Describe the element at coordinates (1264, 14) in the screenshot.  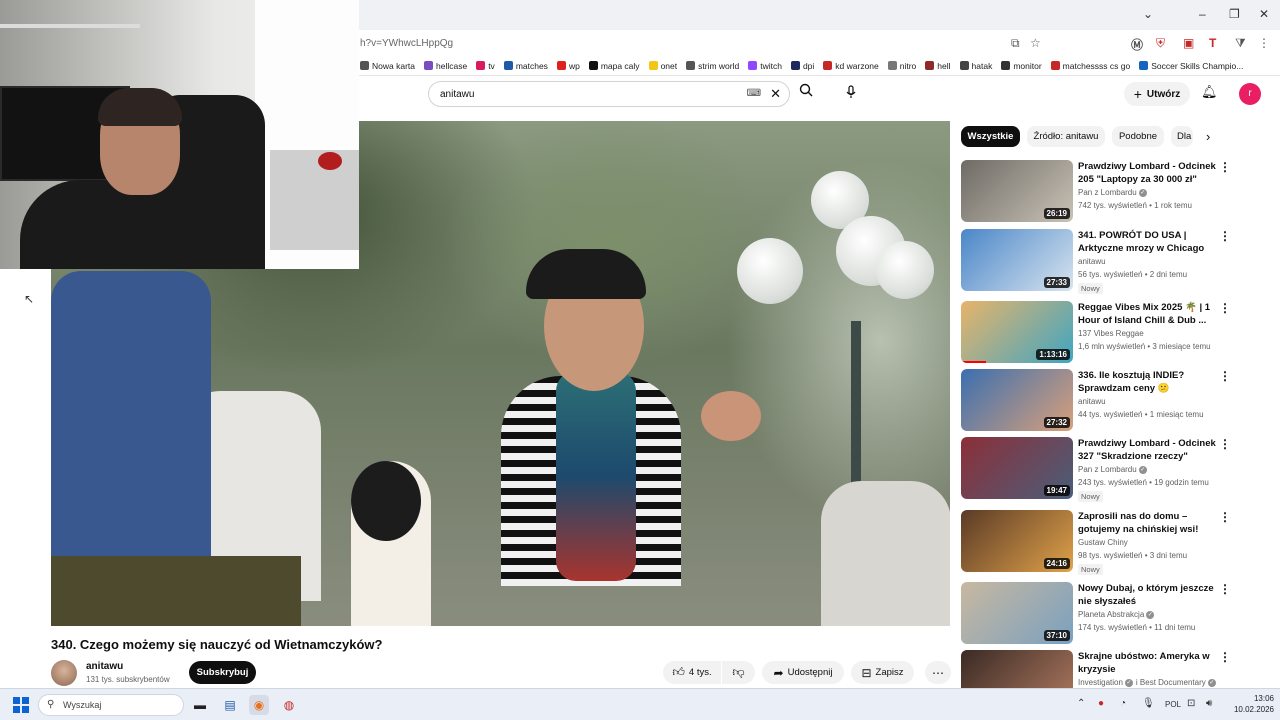
I see `close-icon: ✕` at that location.